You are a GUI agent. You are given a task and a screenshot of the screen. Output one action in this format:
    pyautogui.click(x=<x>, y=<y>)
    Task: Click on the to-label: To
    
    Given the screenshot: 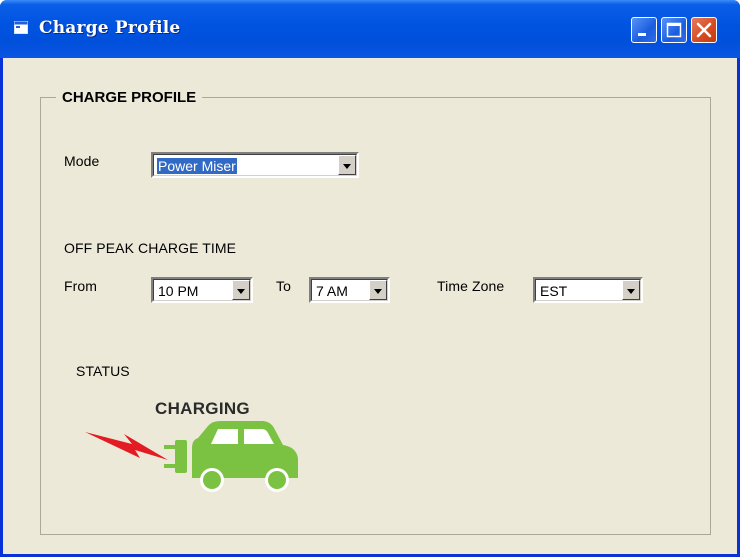 What is the action you would take?
    pyautogui.click(x=283, y=286)
    